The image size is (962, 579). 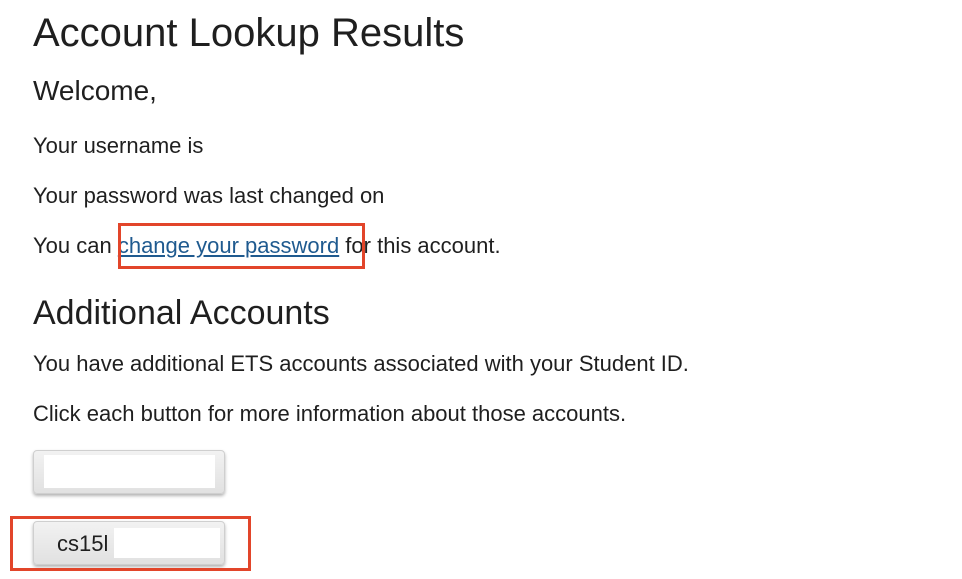 What do you see at coordinates (83, 543) in the screenshot?
I see `account-button-label: cs15l` at bounding box center [83, 543].